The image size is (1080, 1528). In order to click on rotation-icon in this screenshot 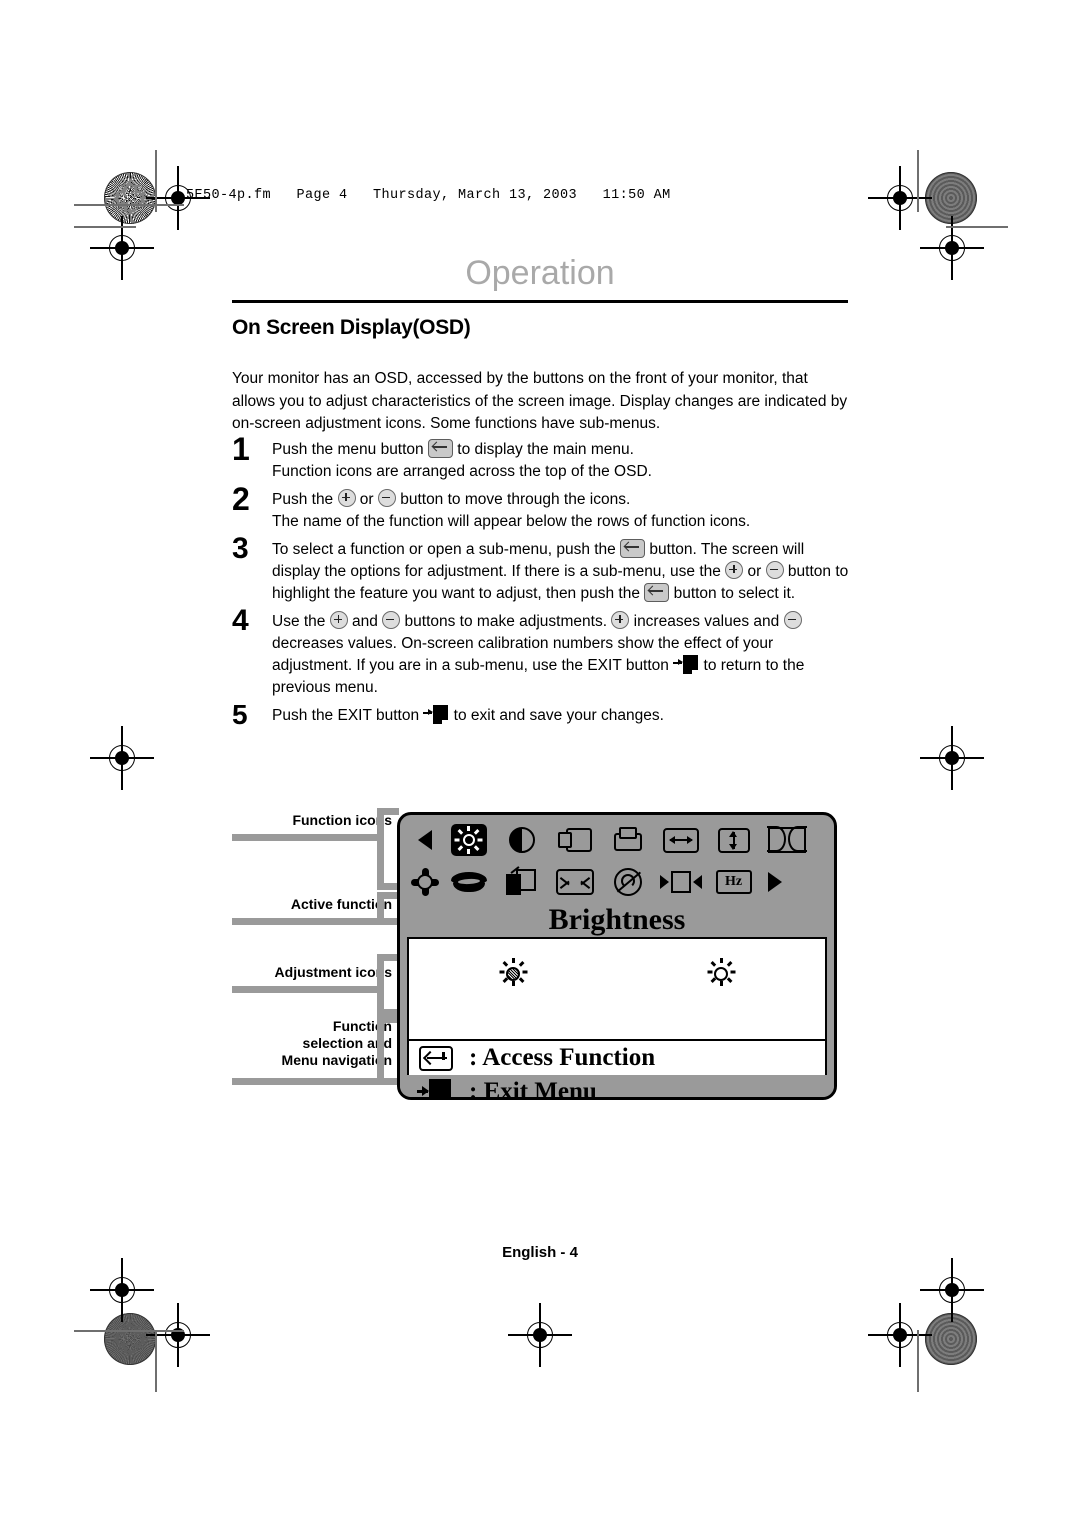, I will do `click(425, 882)`.